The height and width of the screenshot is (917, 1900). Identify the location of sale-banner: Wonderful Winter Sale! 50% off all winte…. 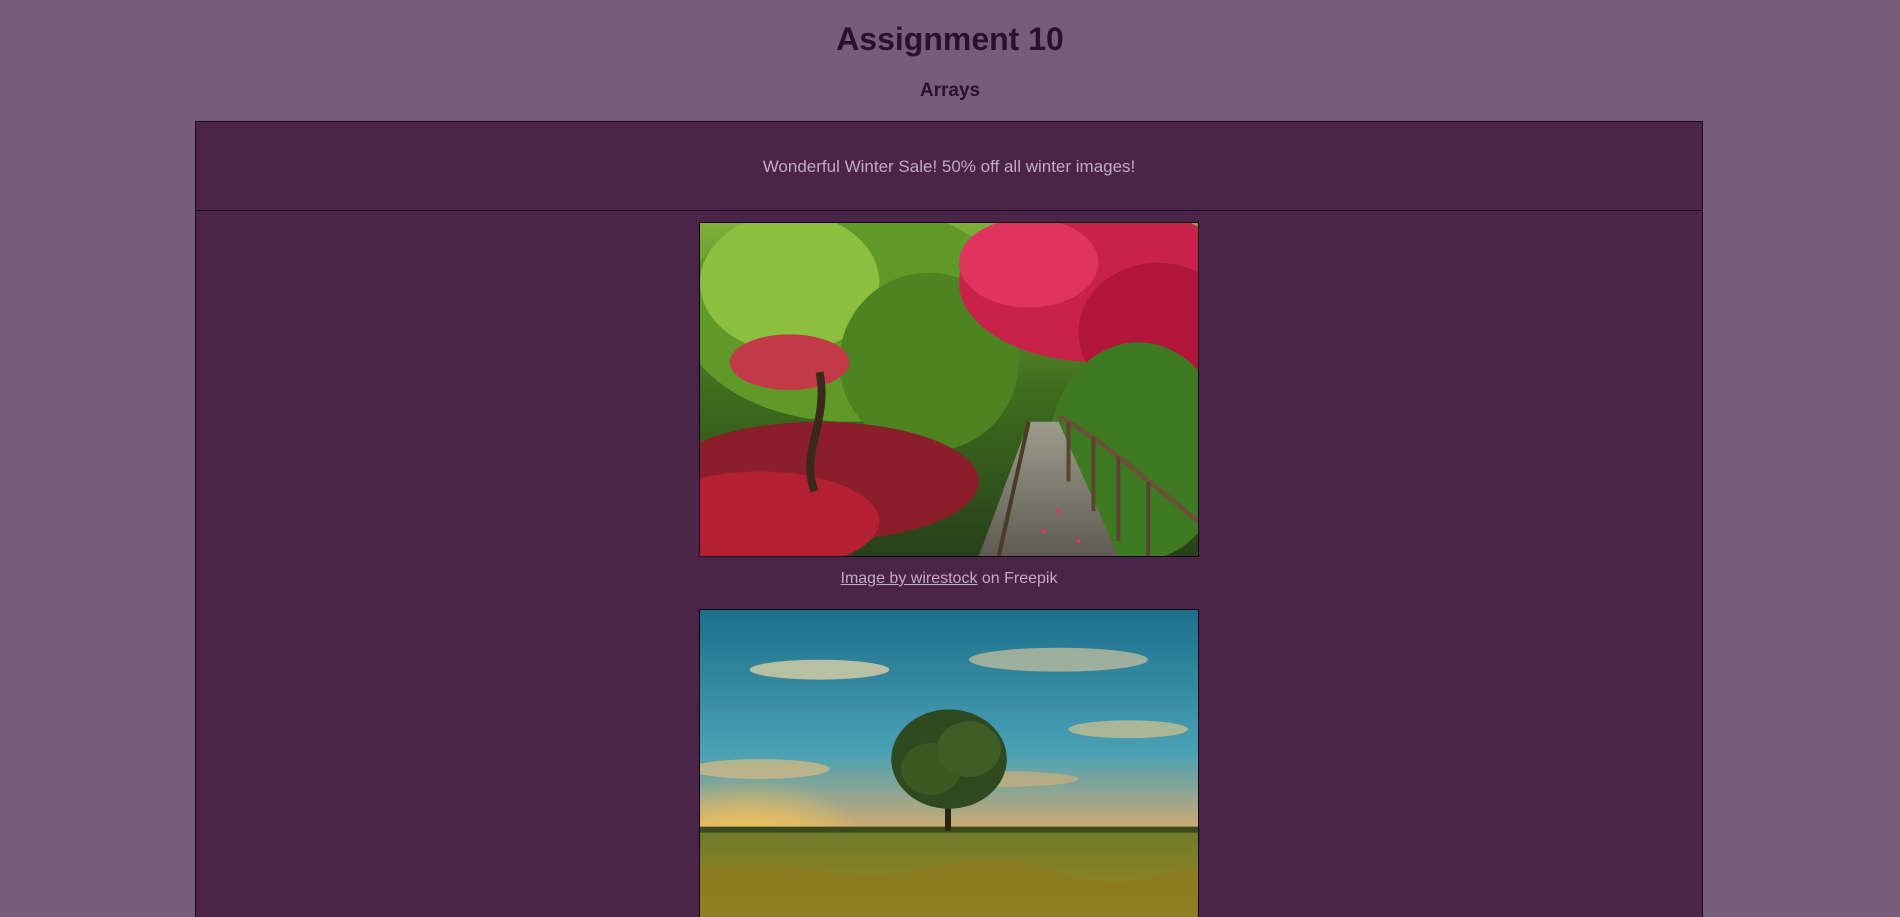
(949, 166).